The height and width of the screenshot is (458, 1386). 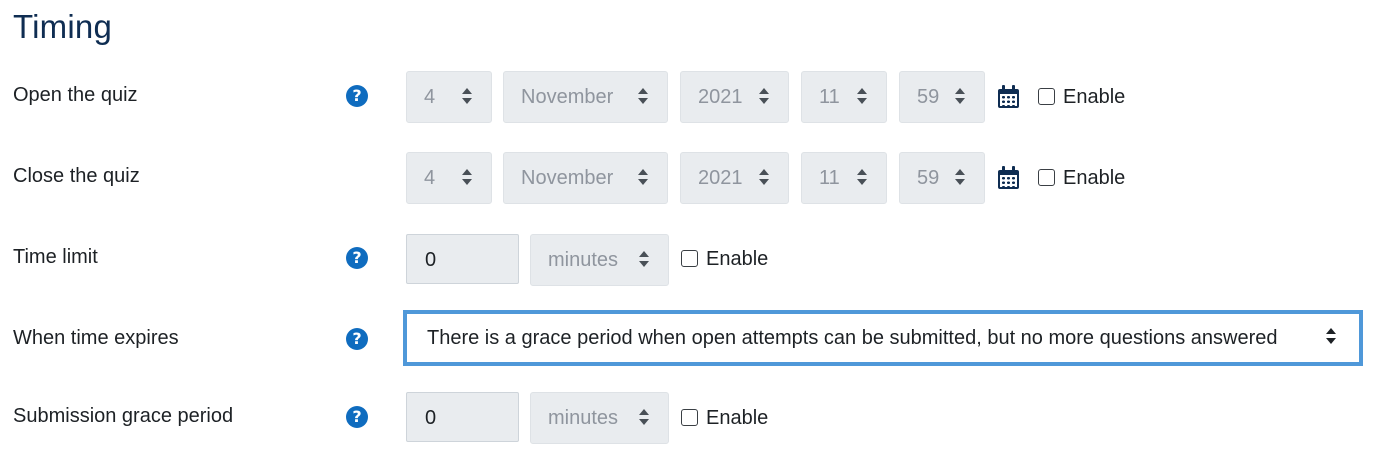 What do you see at coordinates (55, 257) in the screenshot?
I see `time-limit-label: Time limit` at bounding box center [55, 257].